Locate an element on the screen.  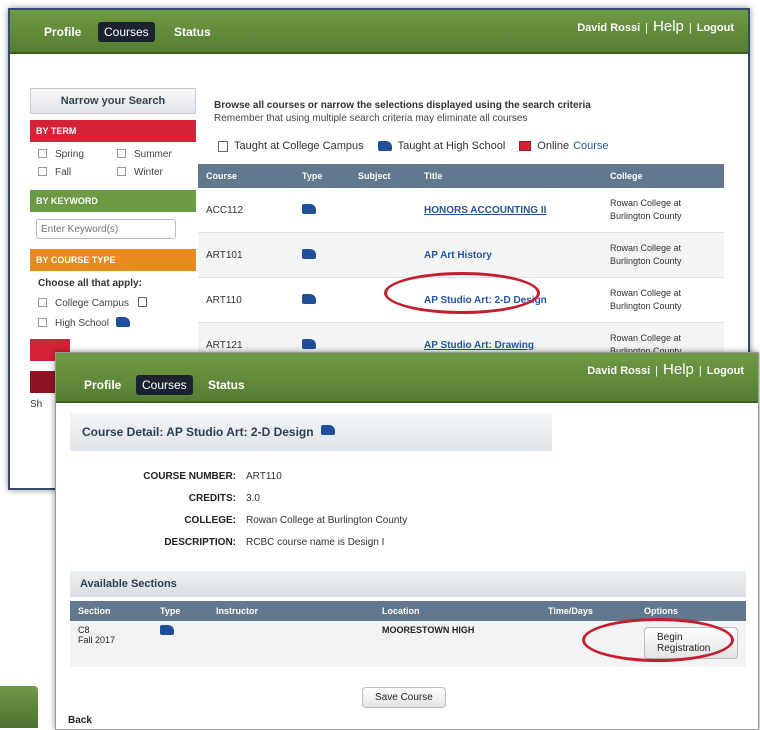
begin-registration-button: Begin Registration is located at coordinates (691, 643).